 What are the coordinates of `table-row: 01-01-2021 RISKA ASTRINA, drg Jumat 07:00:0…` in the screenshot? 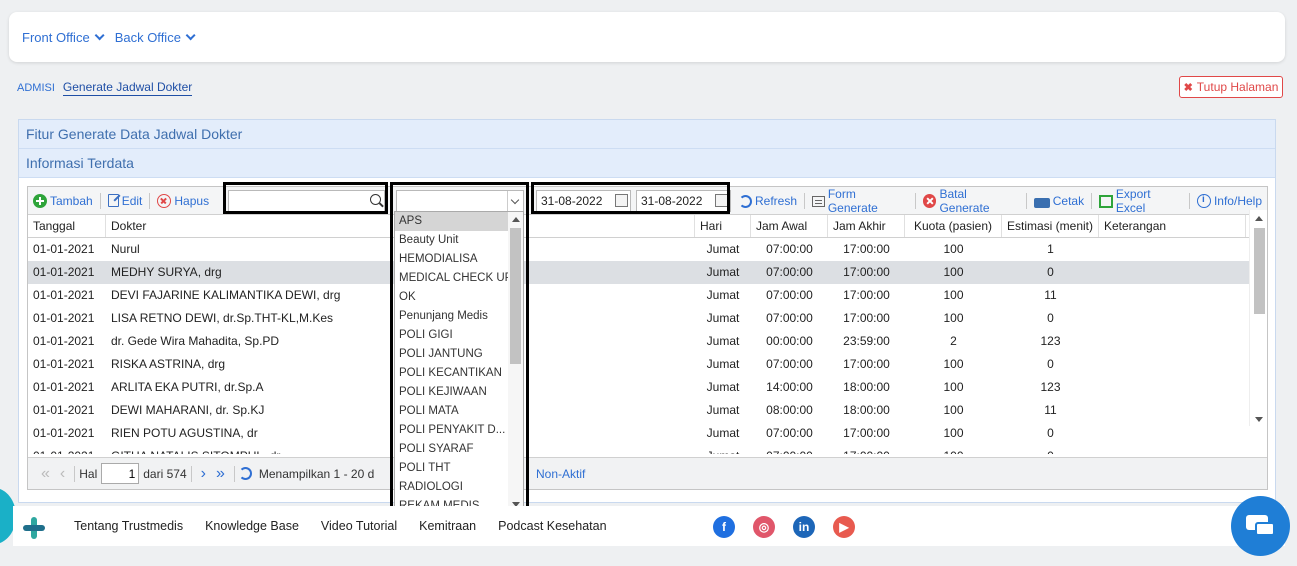 It's located at (647, 364).